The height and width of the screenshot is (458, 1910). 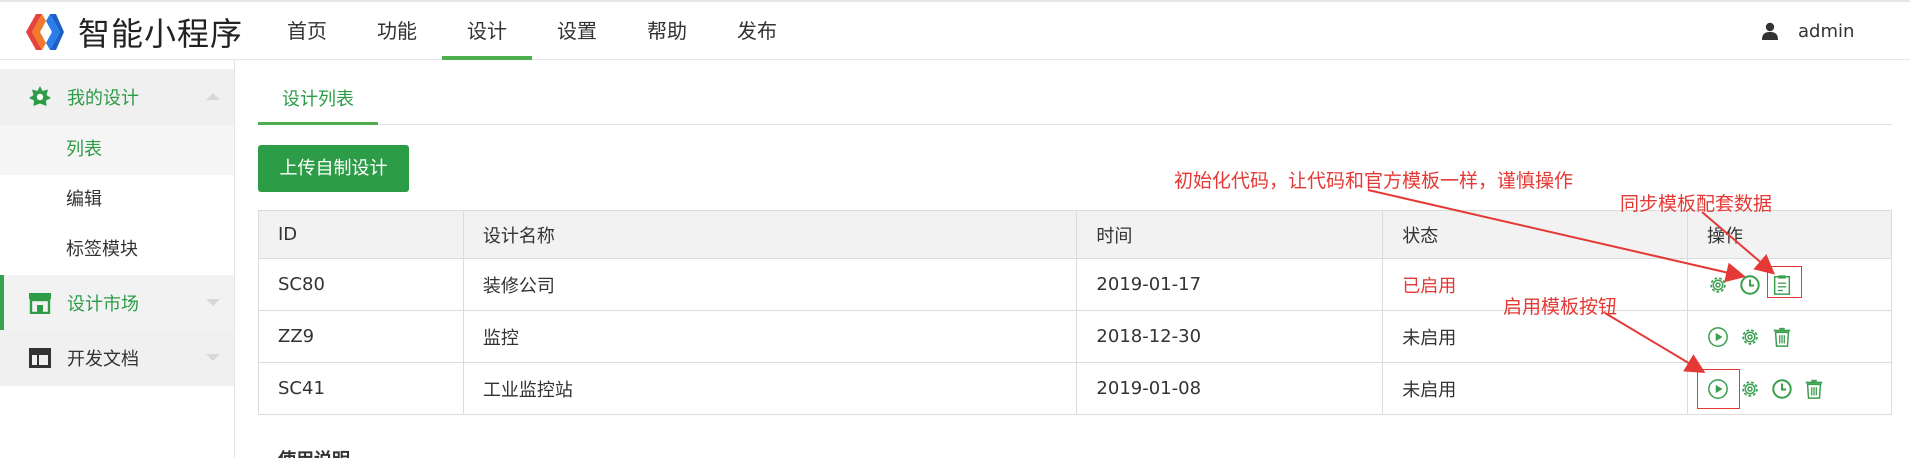 I want to click on user-name: admin, so click(x=1826, y=31).